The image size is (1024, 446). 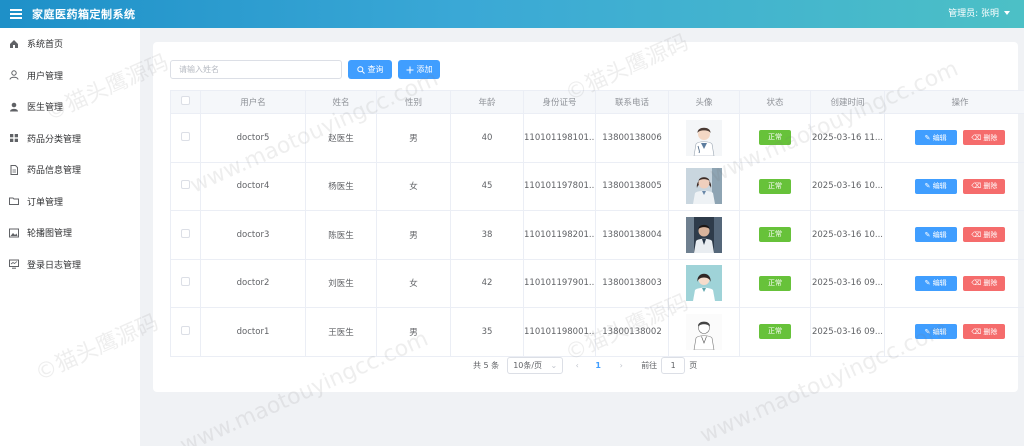 I want to click on column-header: 年龄, so click(x=487, y=102).